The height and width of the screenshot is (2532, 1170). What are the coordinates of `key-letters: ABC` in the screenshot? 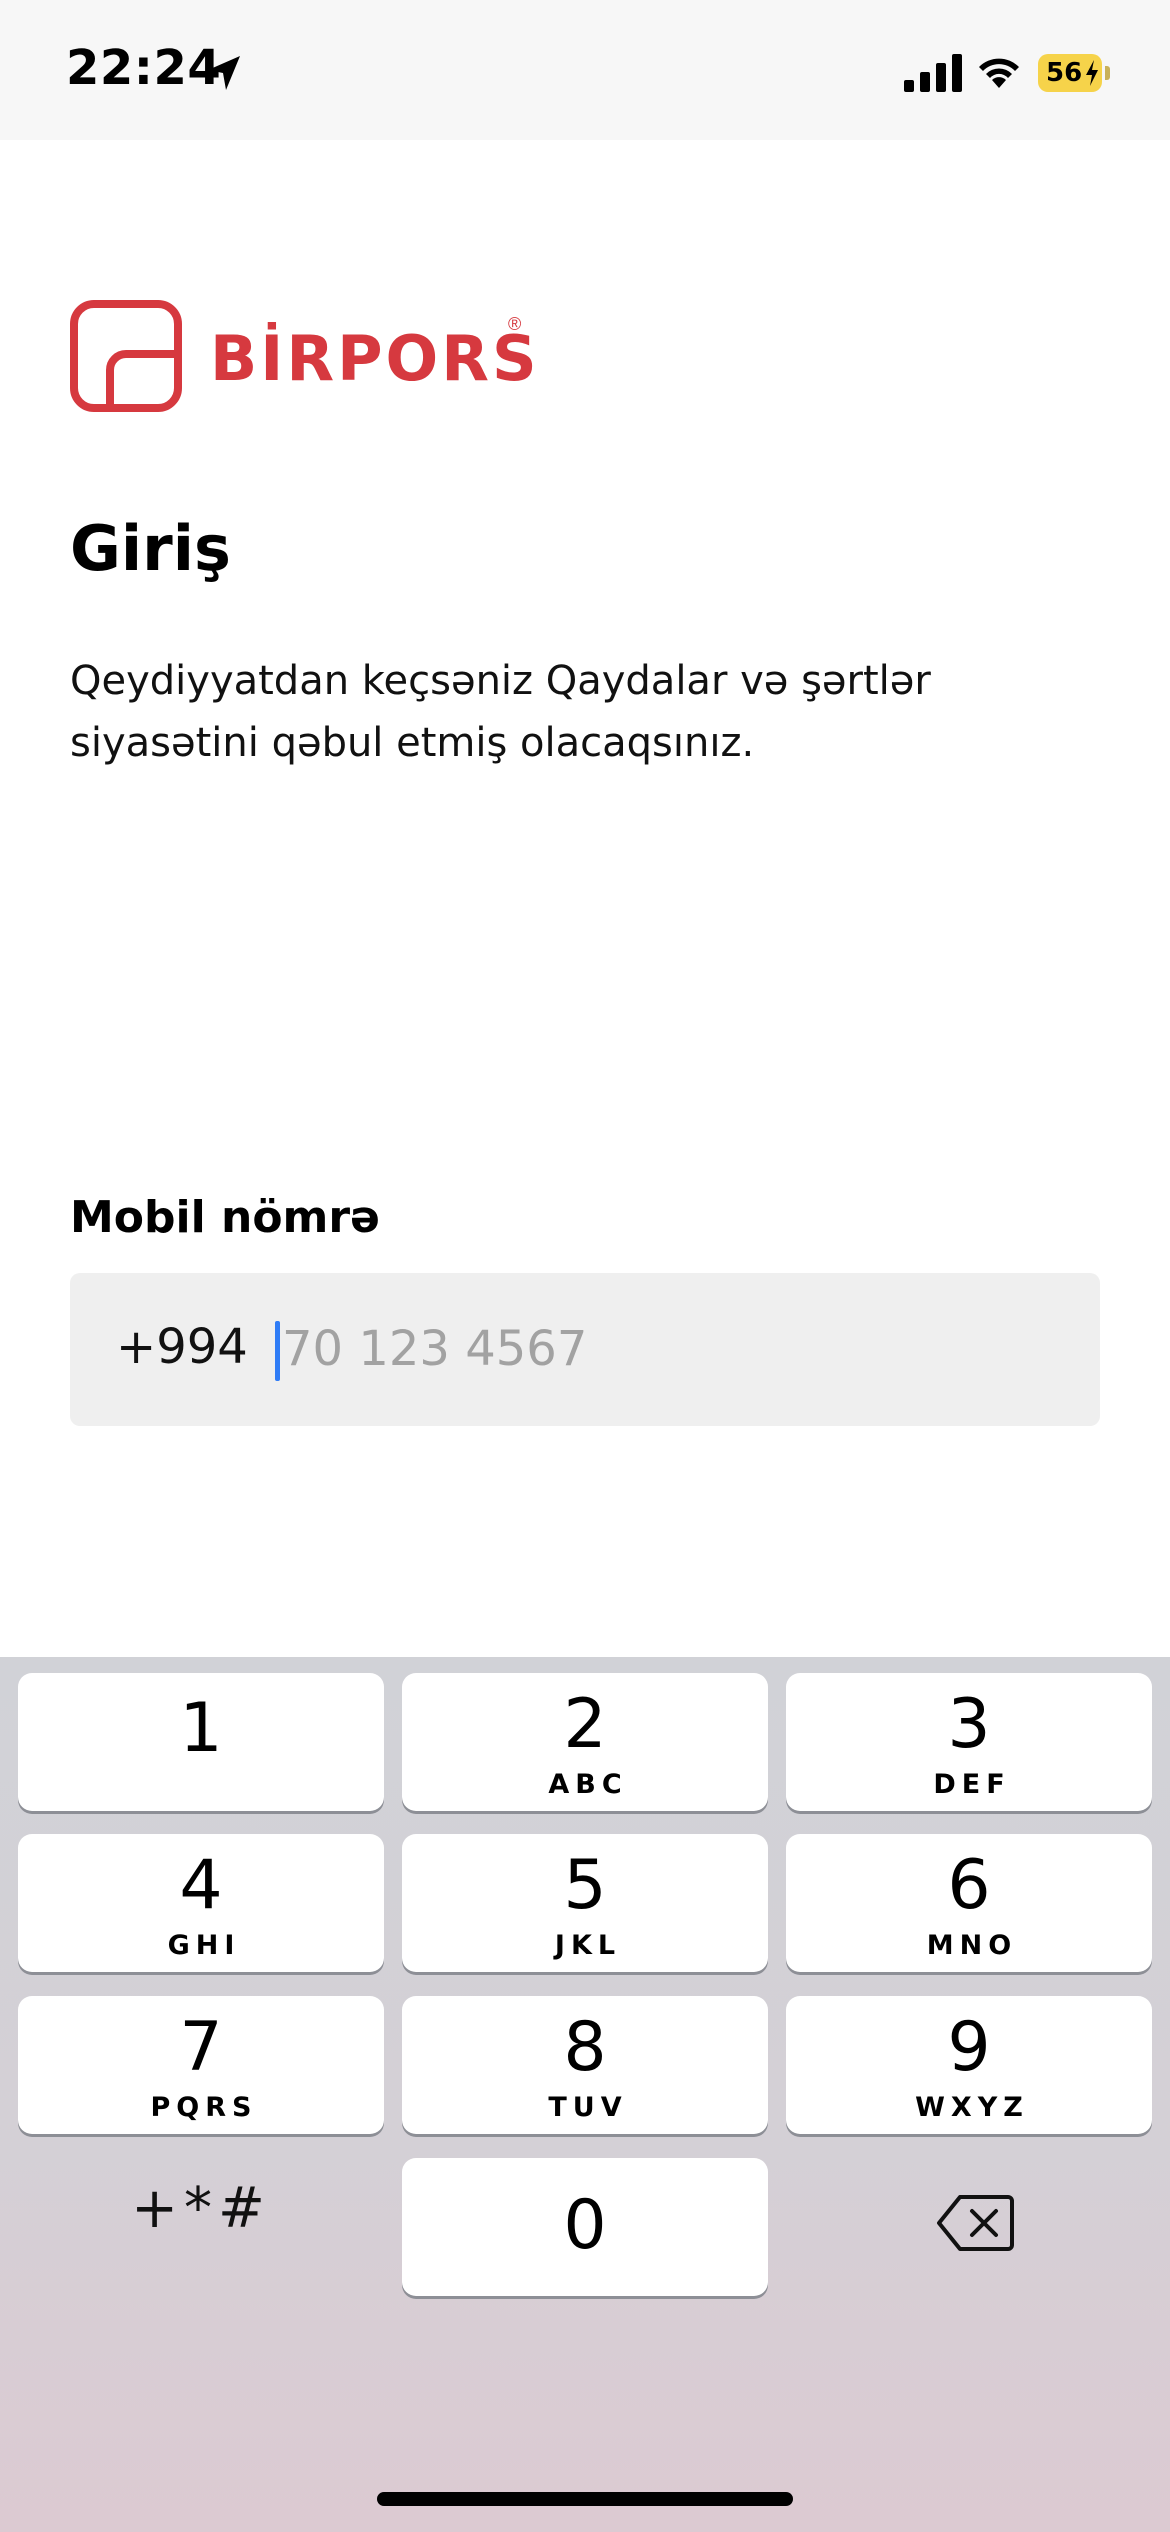 It's located at (588, 1784).